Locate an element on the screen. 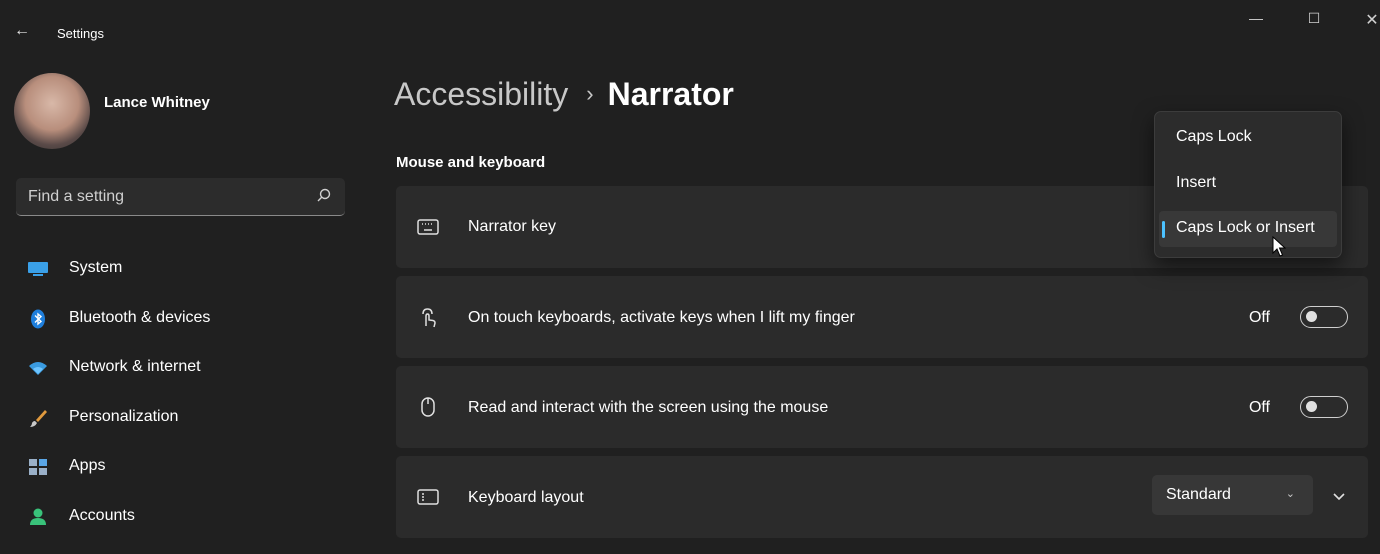 This screenshot has width=1380, height=554. keyboard-icon is located at coordinates (428, 227).